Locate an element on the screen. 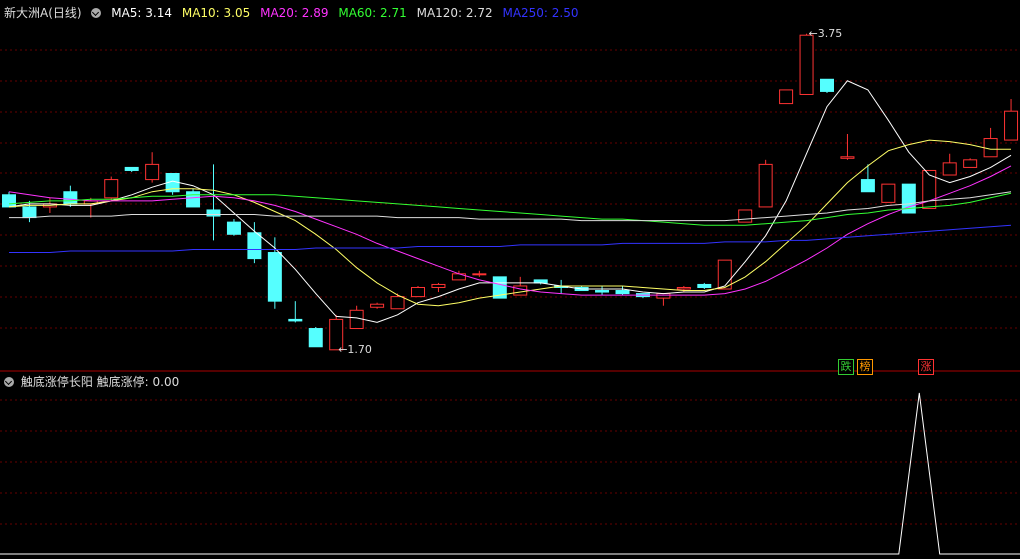  ma20-label: MA20: 2.89 is located at coordinates (294, 13).